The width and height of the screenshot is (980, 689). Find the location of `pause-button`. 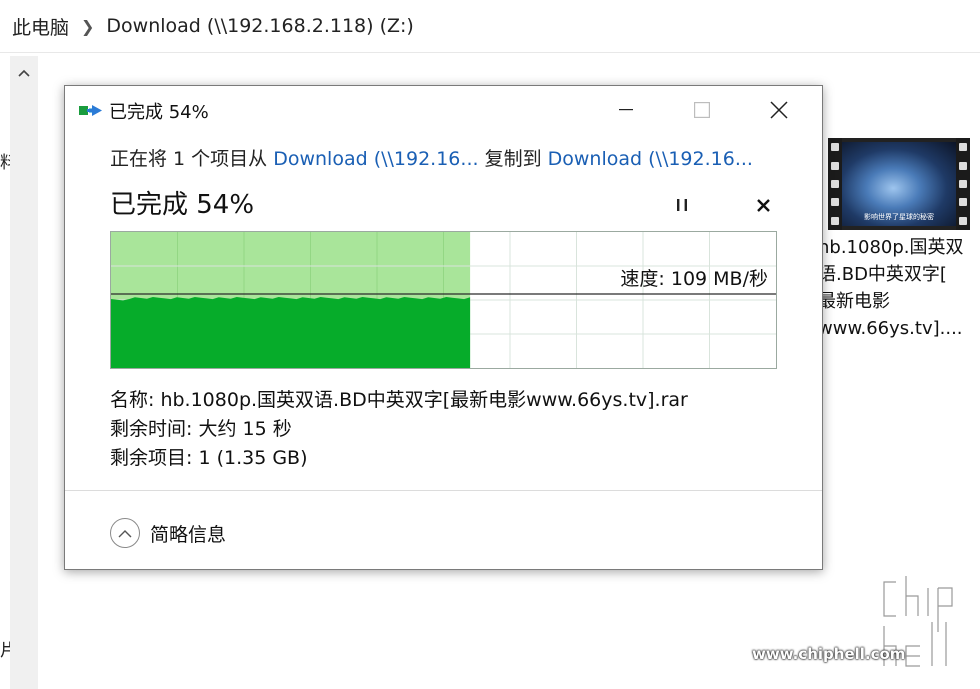

pause-button is located at coordinates (682, 205).